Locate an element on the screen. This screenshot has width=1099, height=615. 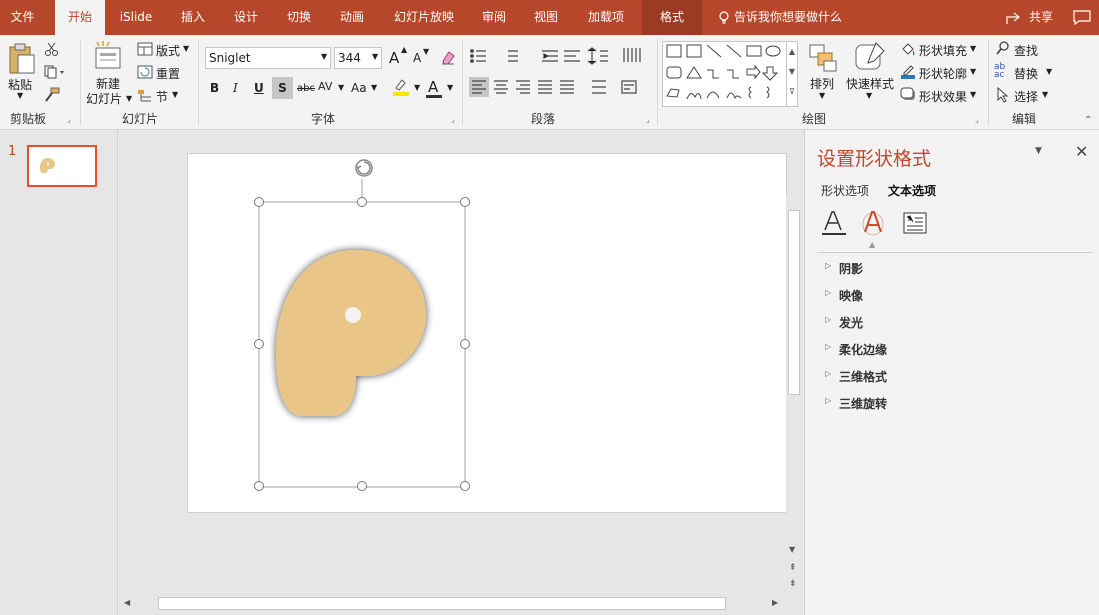
quick-styles-button: 快速样式 is located at coordinates (870, 83).